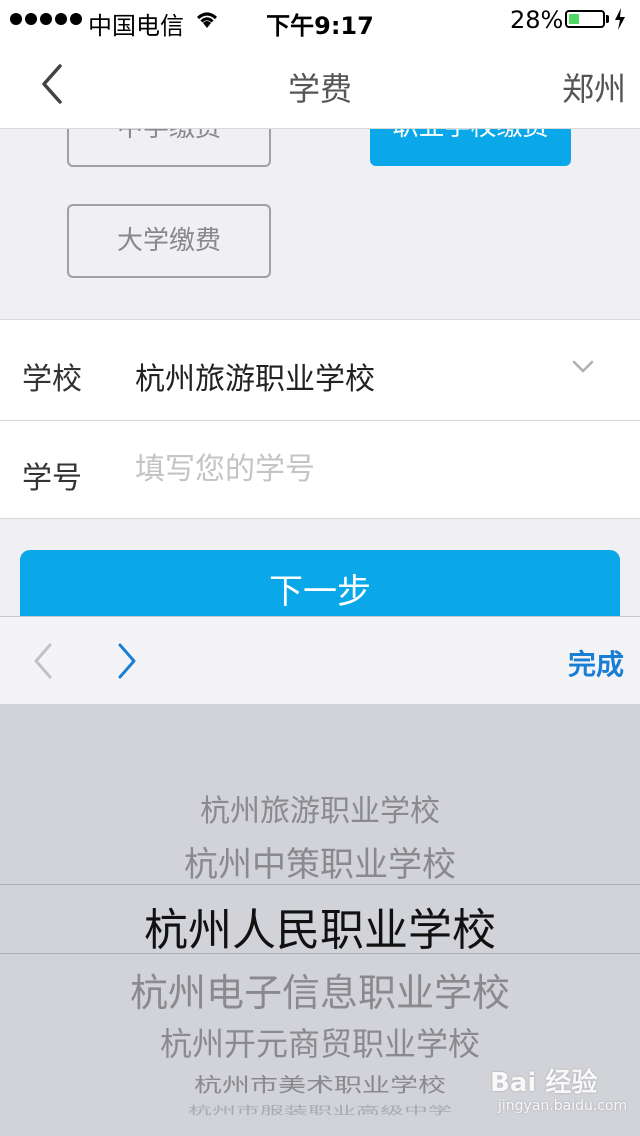  What do you see at coordinates (537, 20) in the screenshot?
I see `battery-percent: 28%` at bounding box center [537, 20].